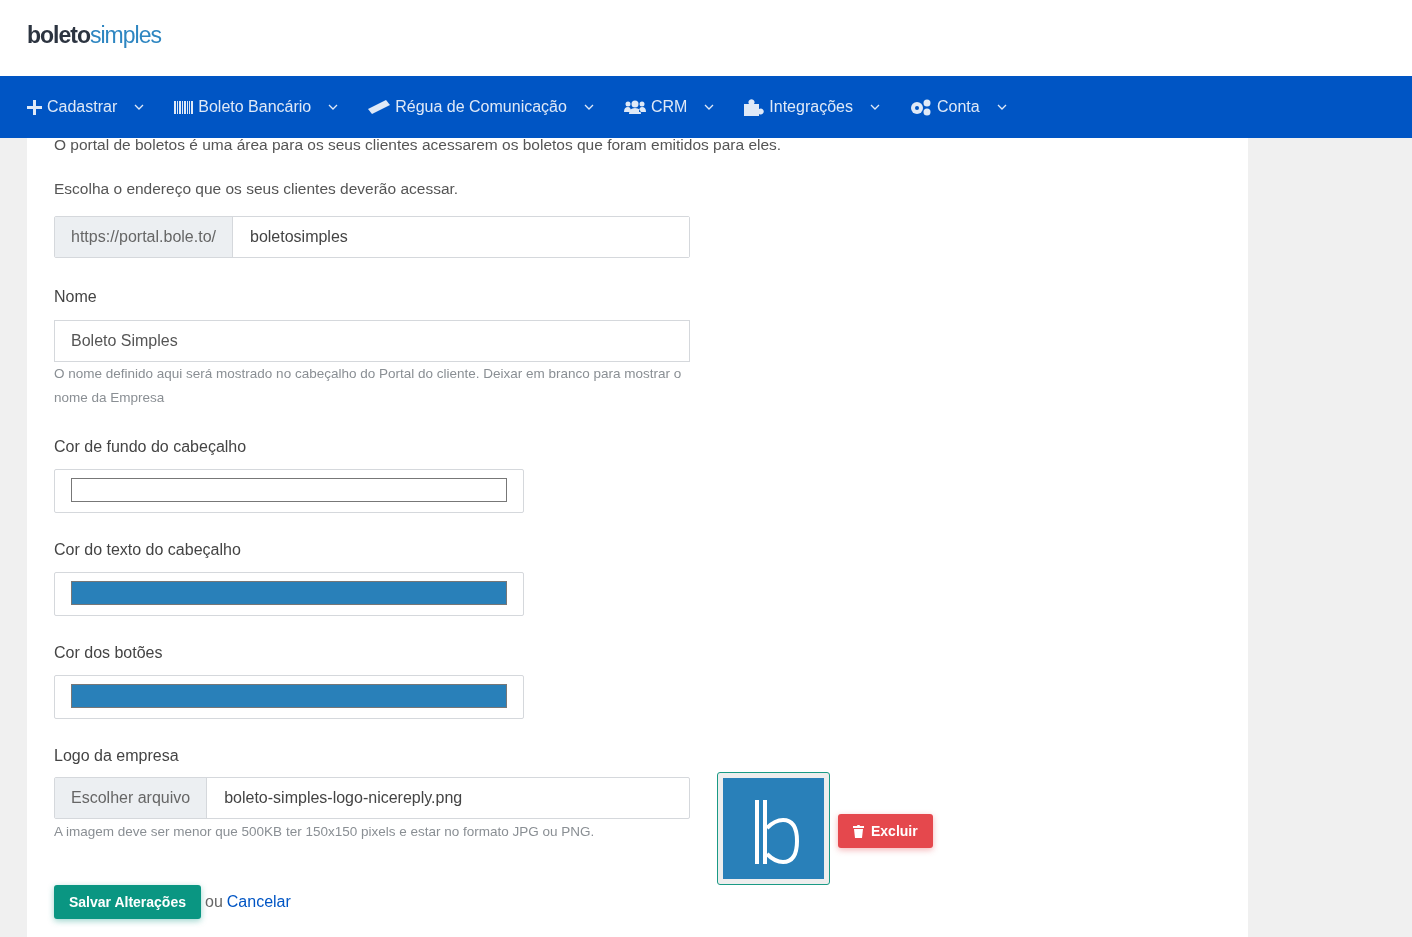 The image size is (1412, 937). Describe the element at coordinates (372, 237) in the screenshot. I see `address-field: https://portal.bole.to/ boletosimples` at that location.